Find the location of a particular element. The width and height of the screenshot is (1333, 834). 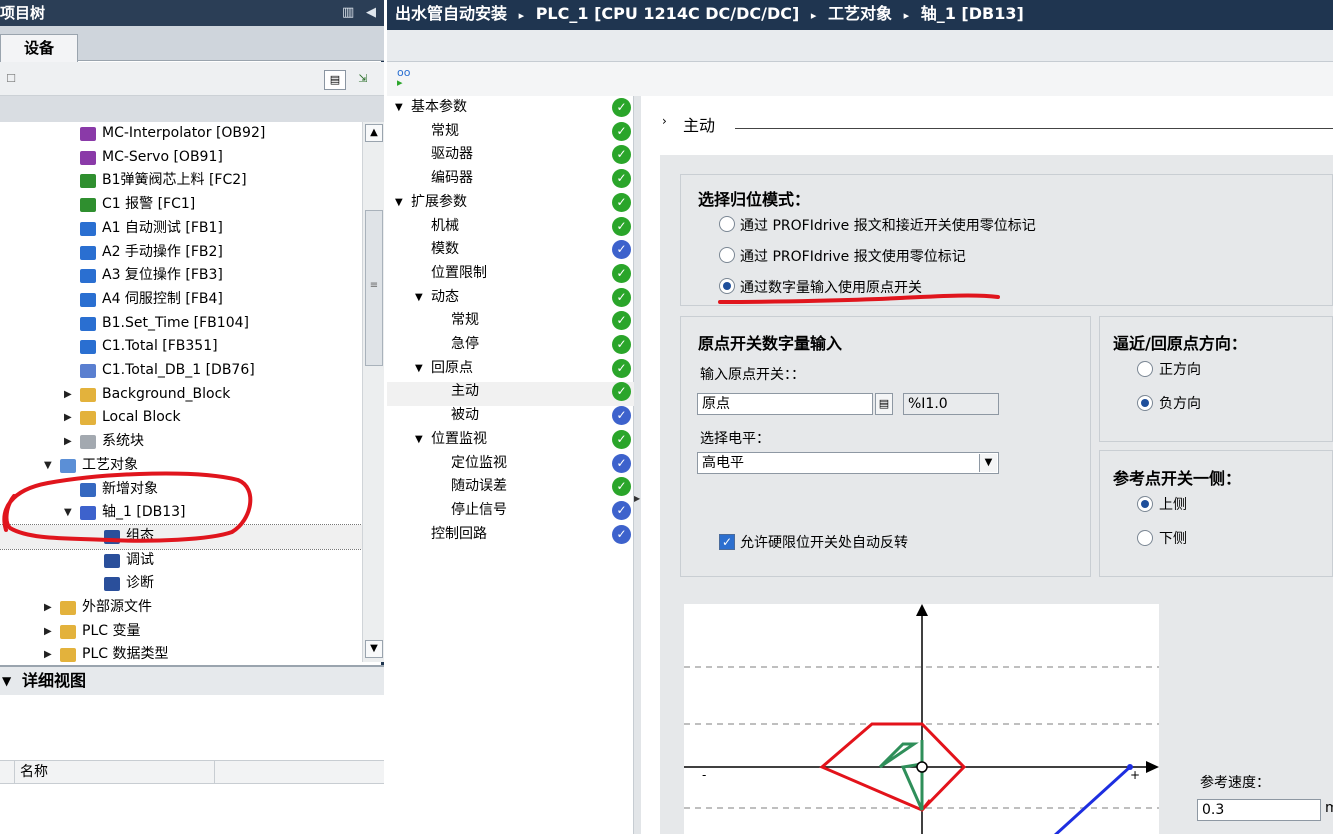

configuration-icon is located at coordinates (112, 536).